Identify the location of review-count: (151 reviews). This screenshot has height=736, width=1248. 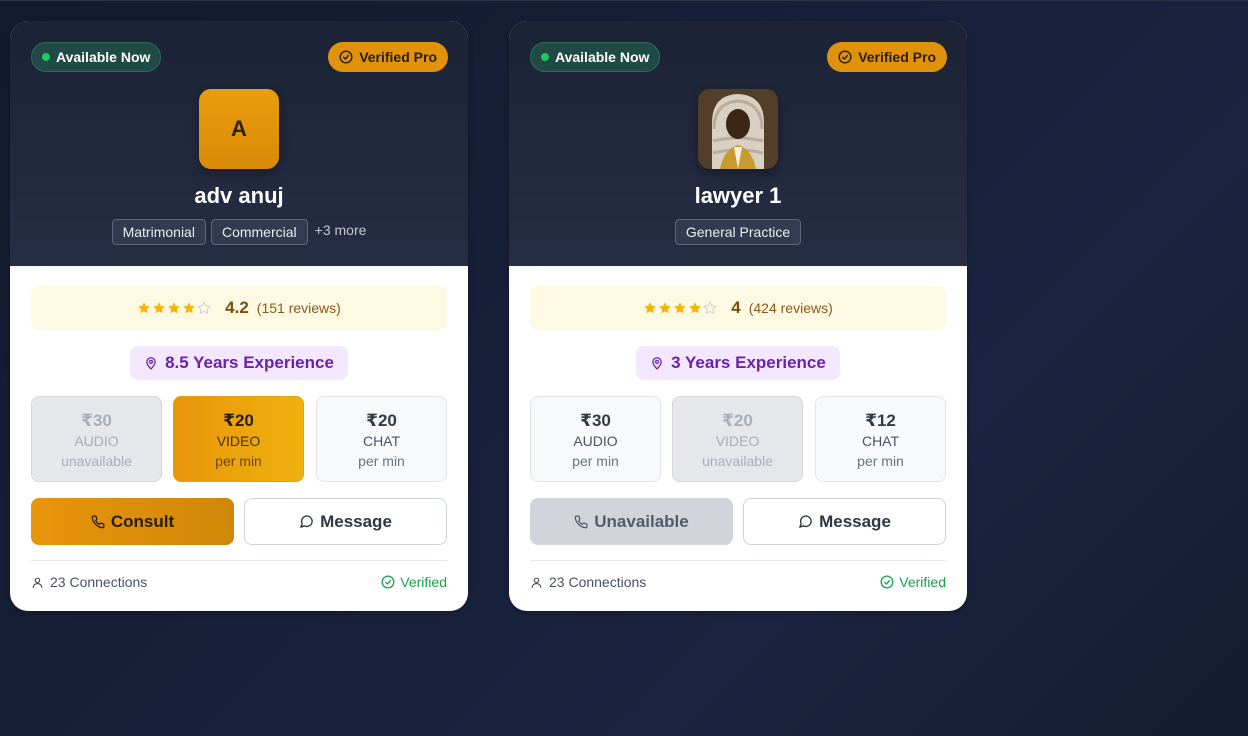
(298, 308).